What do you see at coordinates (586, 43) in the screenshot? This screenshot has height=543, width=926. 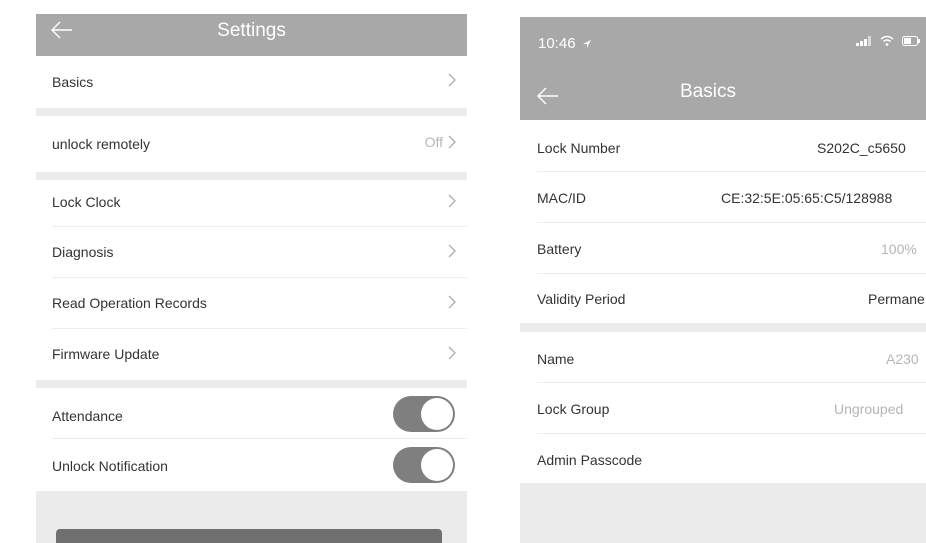 I see `location-arrow-icon` at bounding box center [586, 43].